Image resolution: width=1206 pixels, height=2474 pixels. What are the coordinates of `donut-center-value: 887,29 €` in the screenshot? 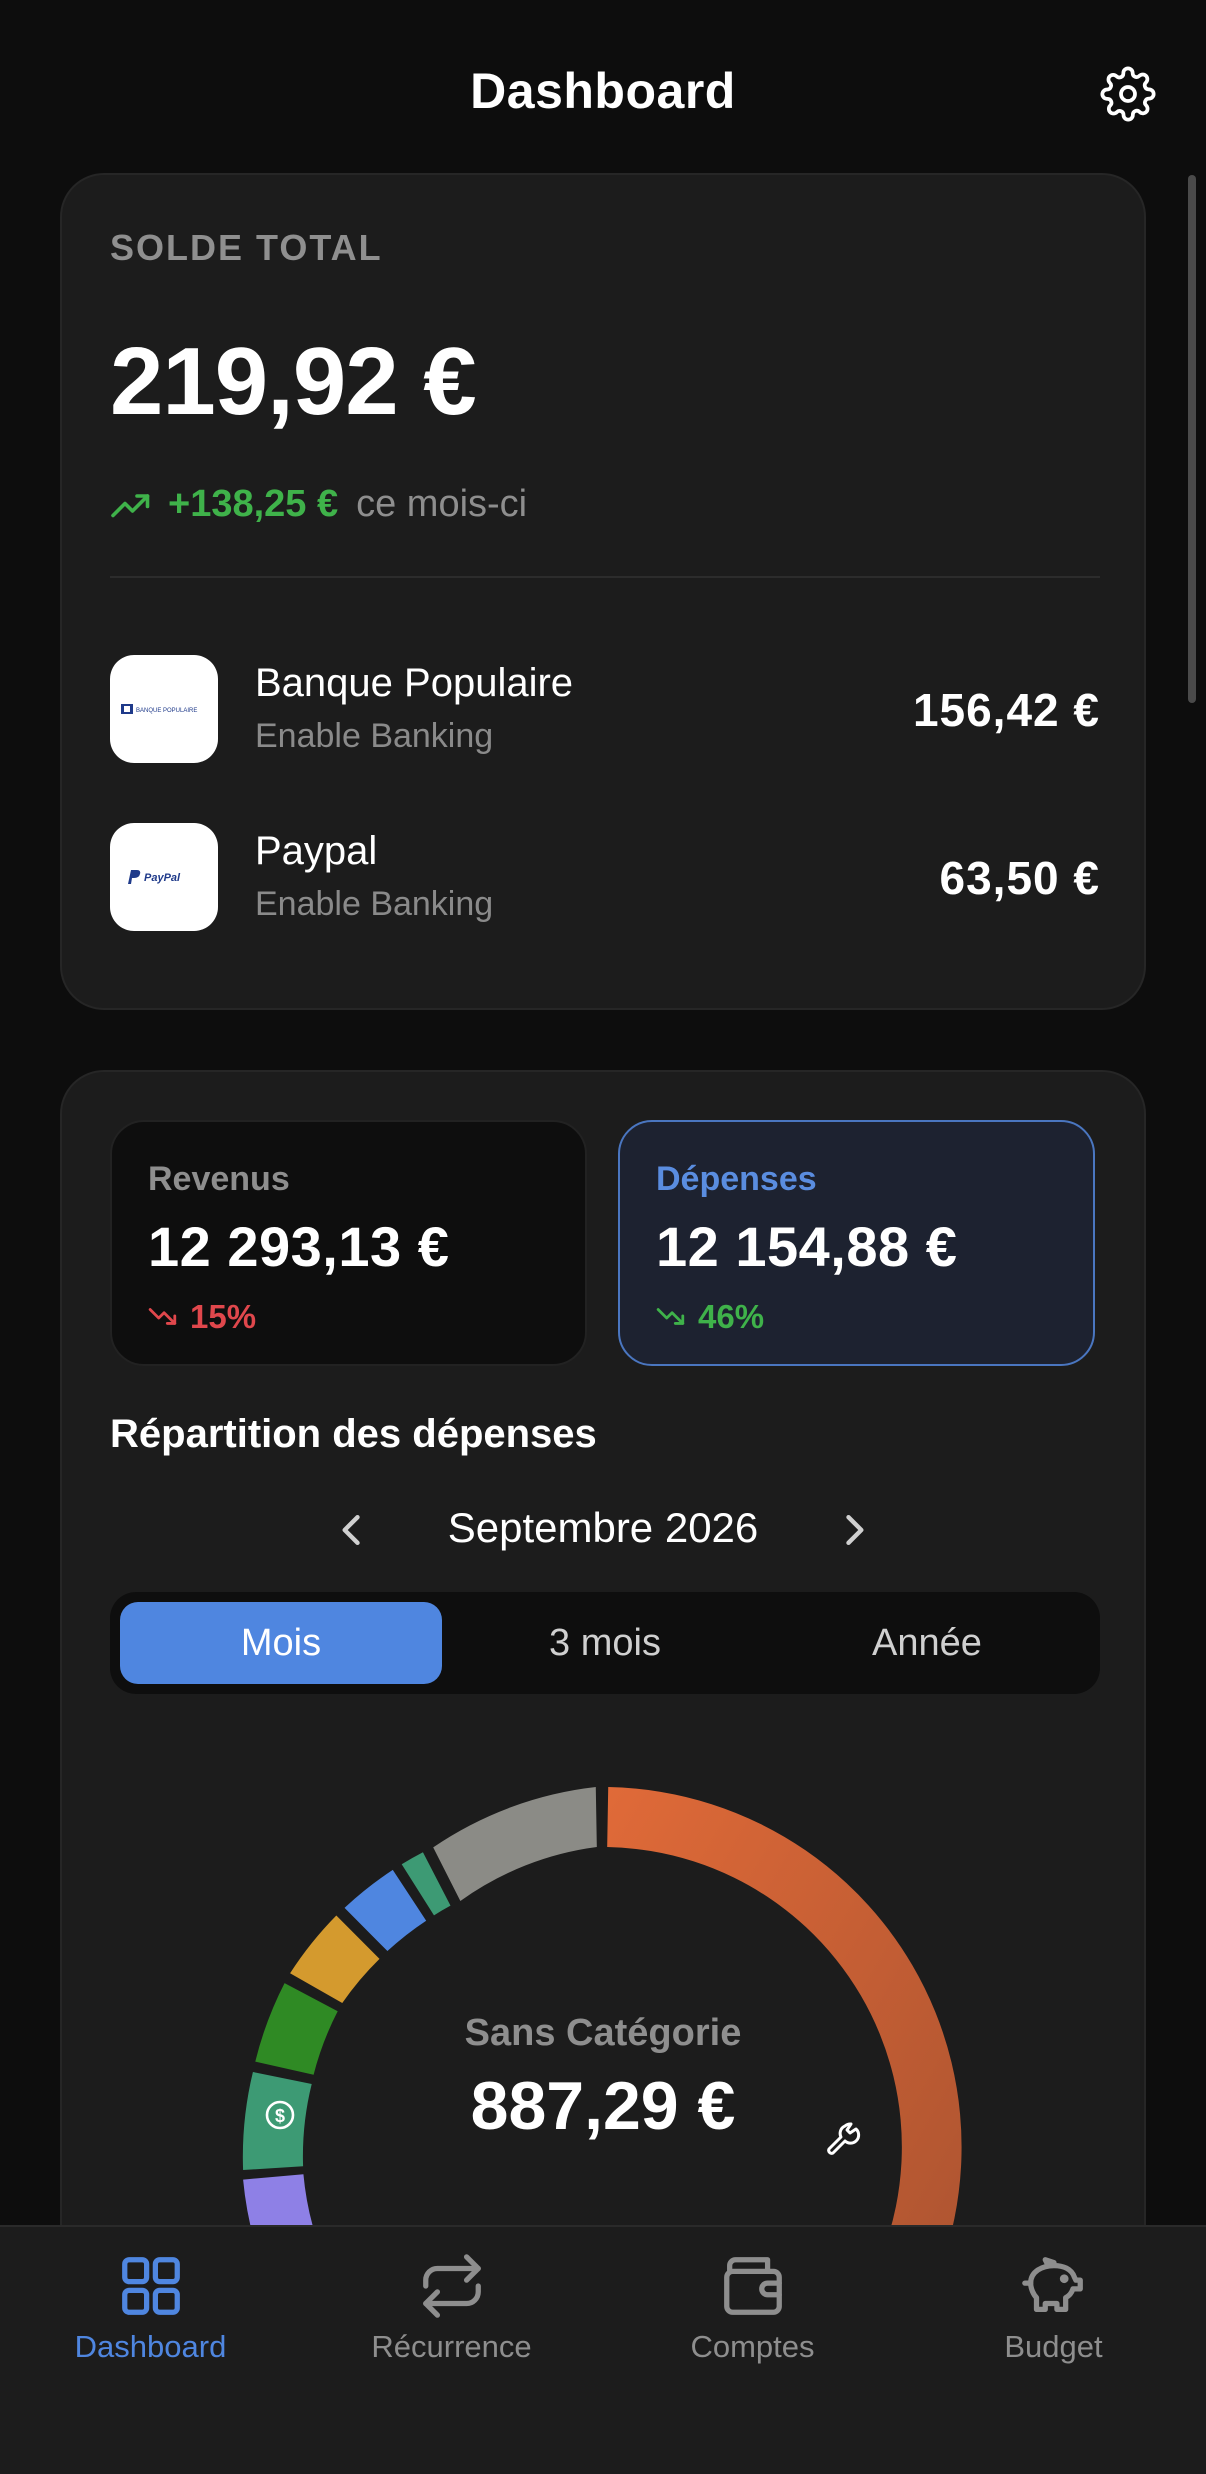 It's located at (603, 2106).